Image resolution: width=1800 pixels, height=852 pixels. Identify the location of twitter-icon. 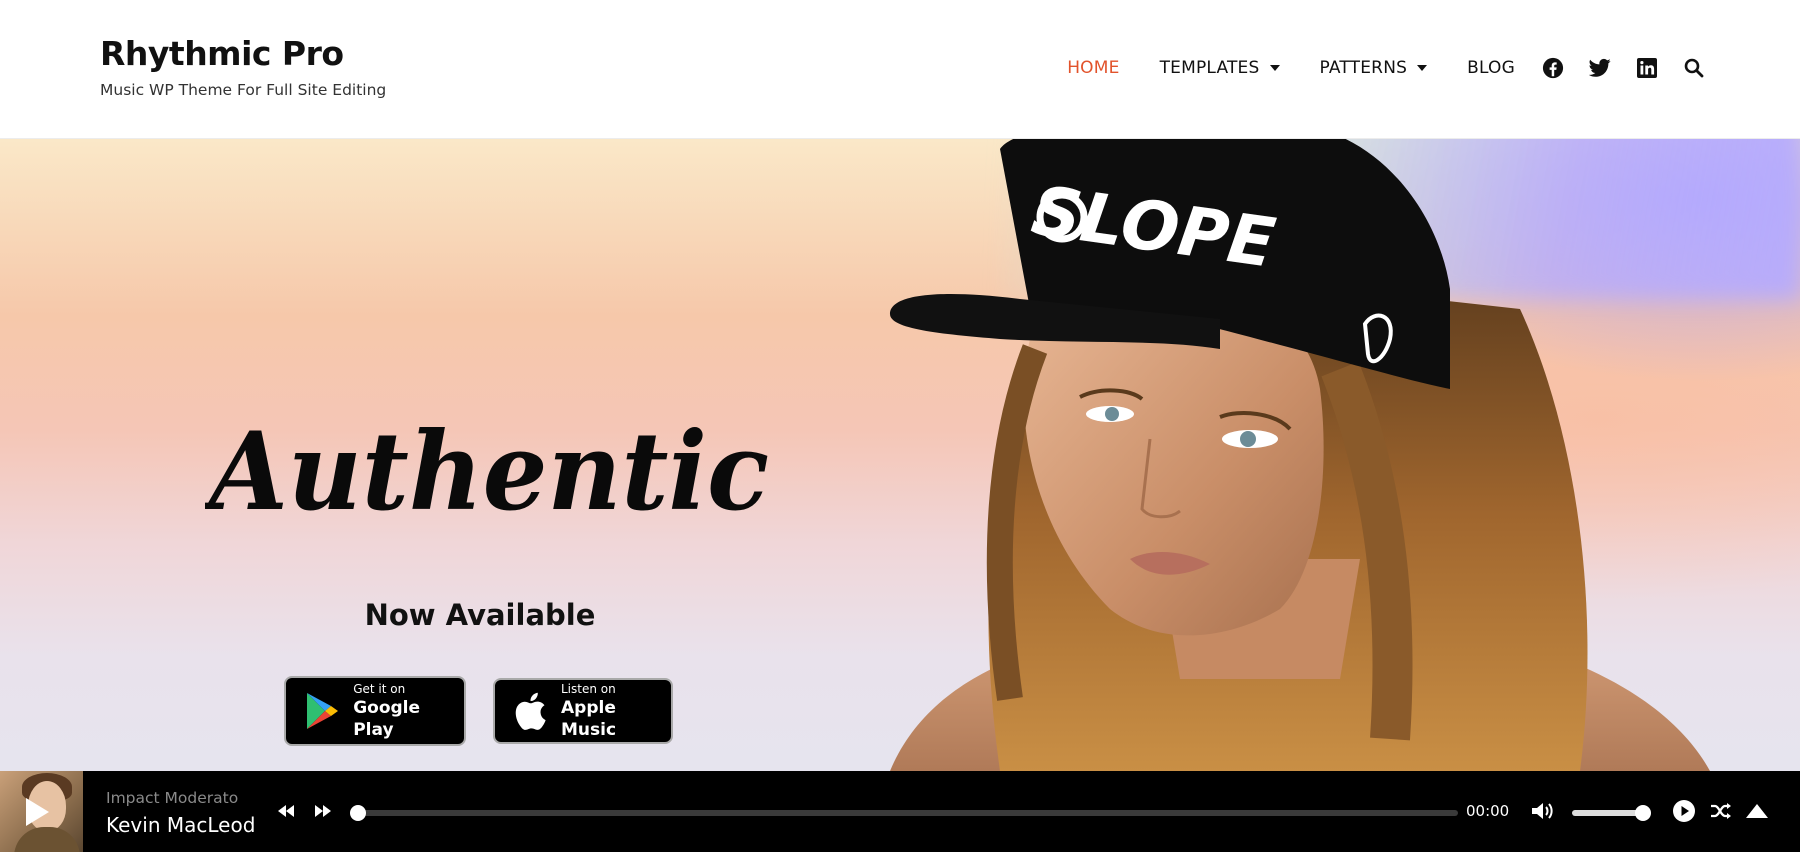
(1600, 68).